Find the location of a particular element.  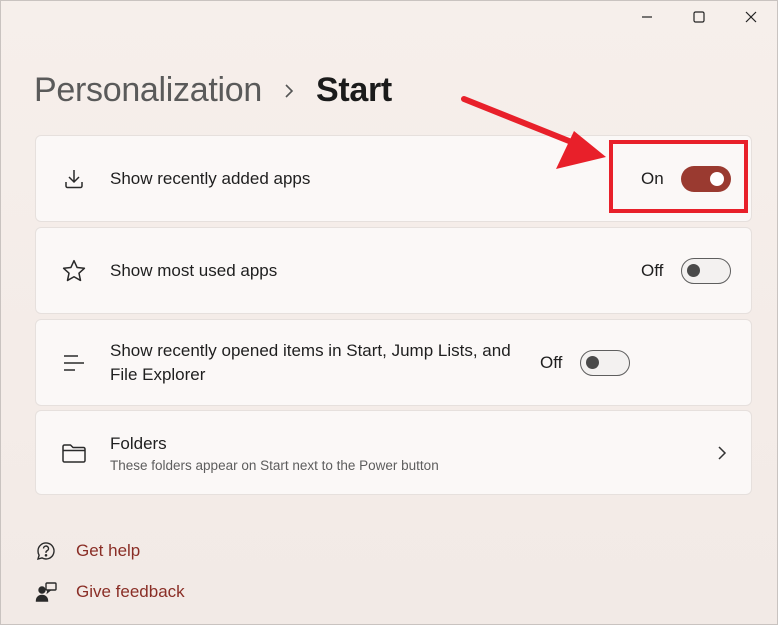

help-icon is located at coordinates (46, 551).